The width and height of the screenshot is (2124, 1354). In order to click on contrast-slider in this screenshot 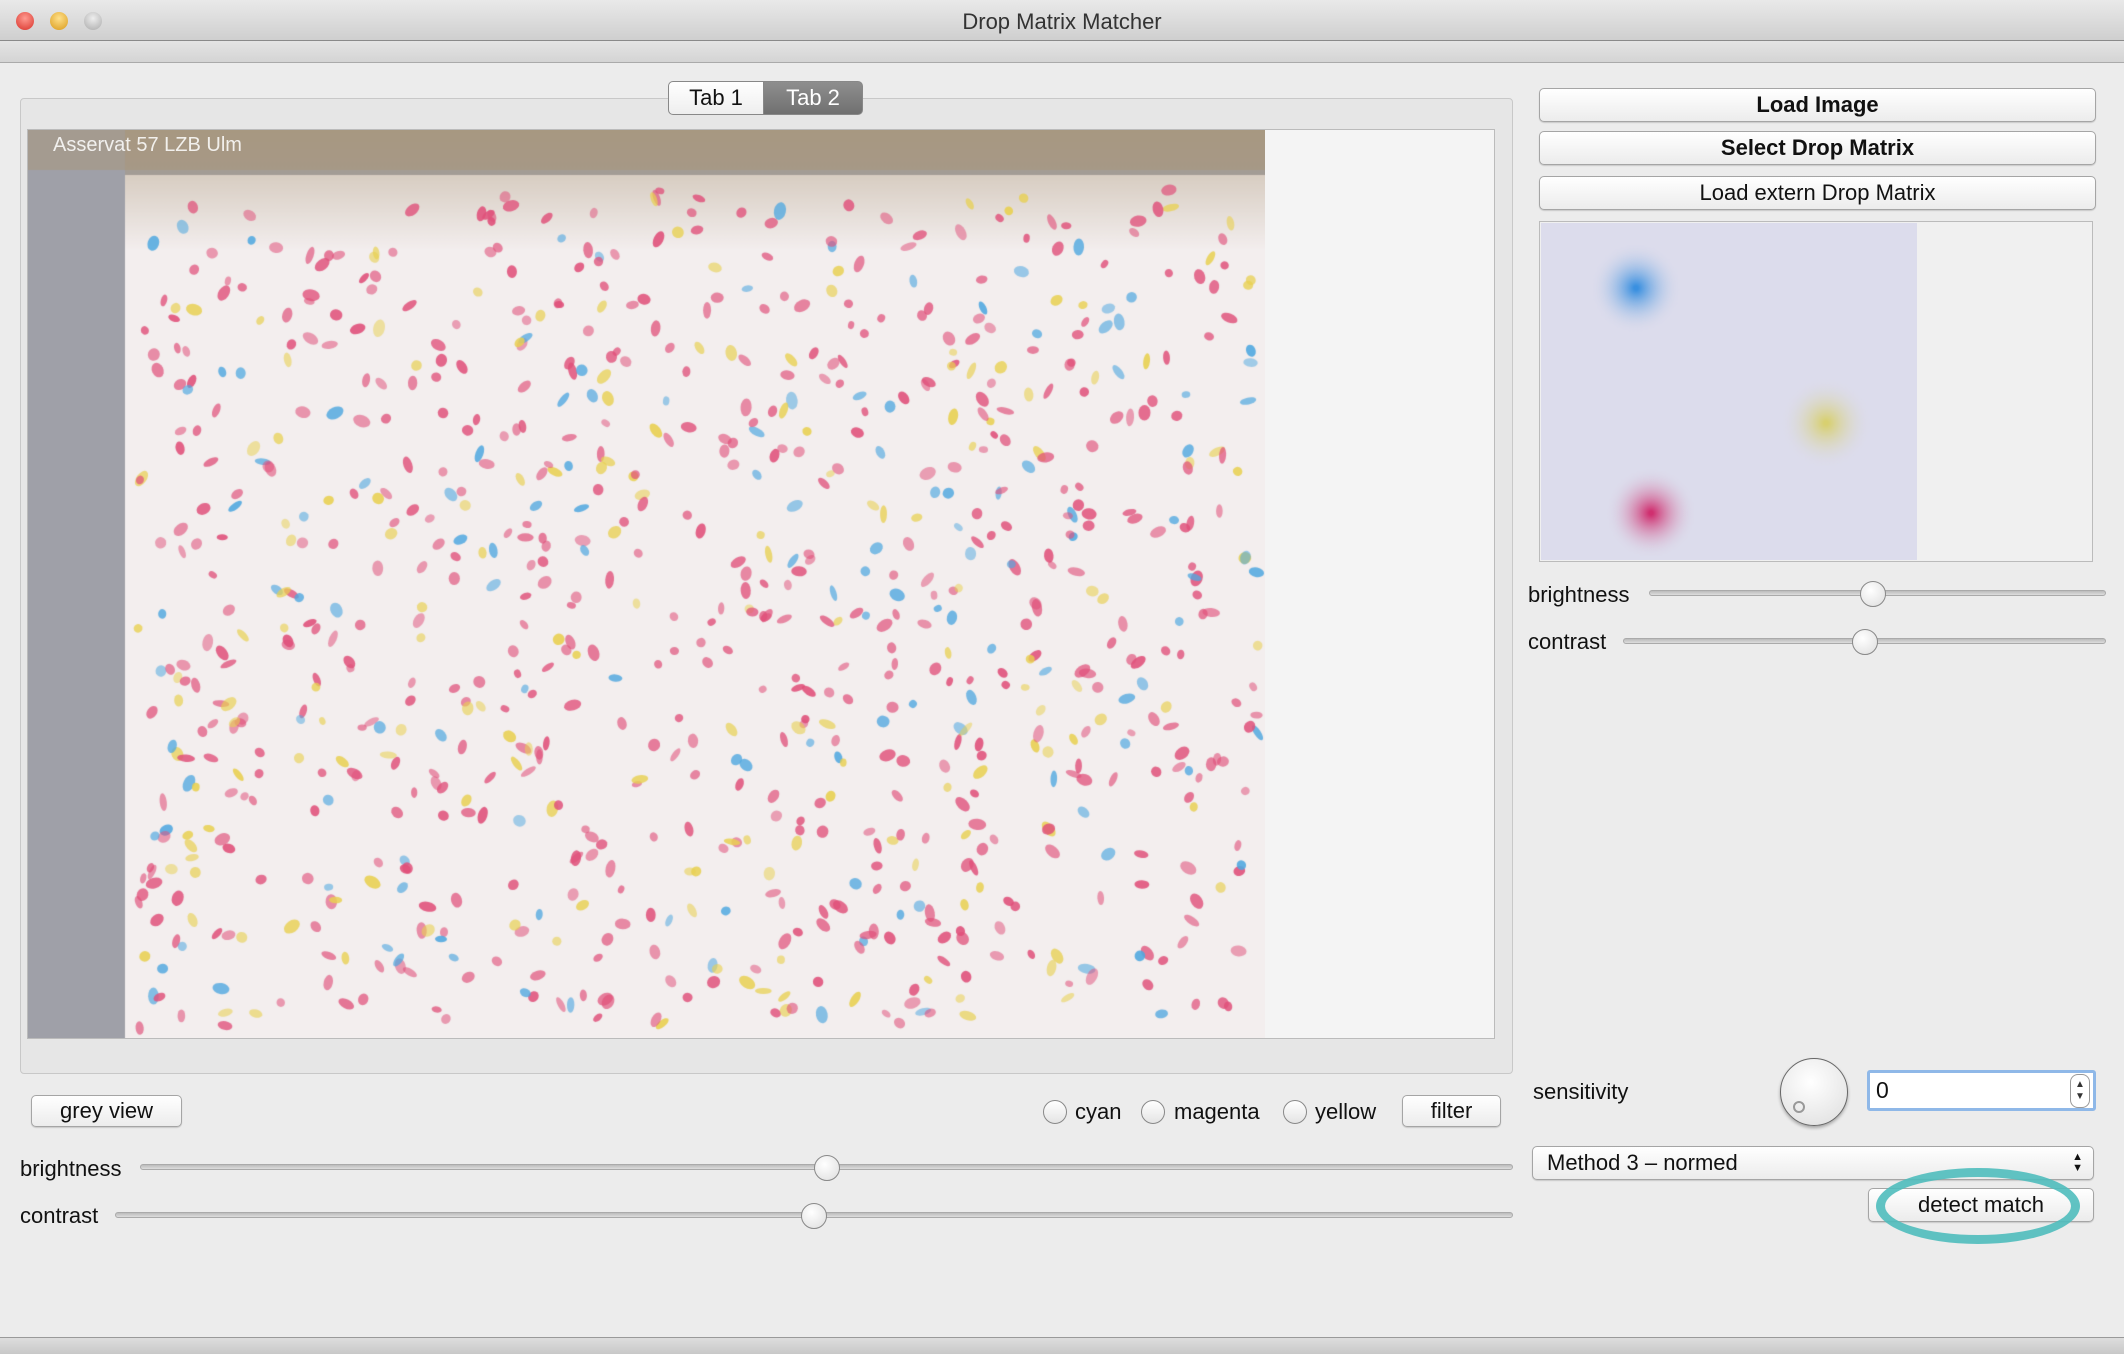, I will do `click(814, 1216)`.